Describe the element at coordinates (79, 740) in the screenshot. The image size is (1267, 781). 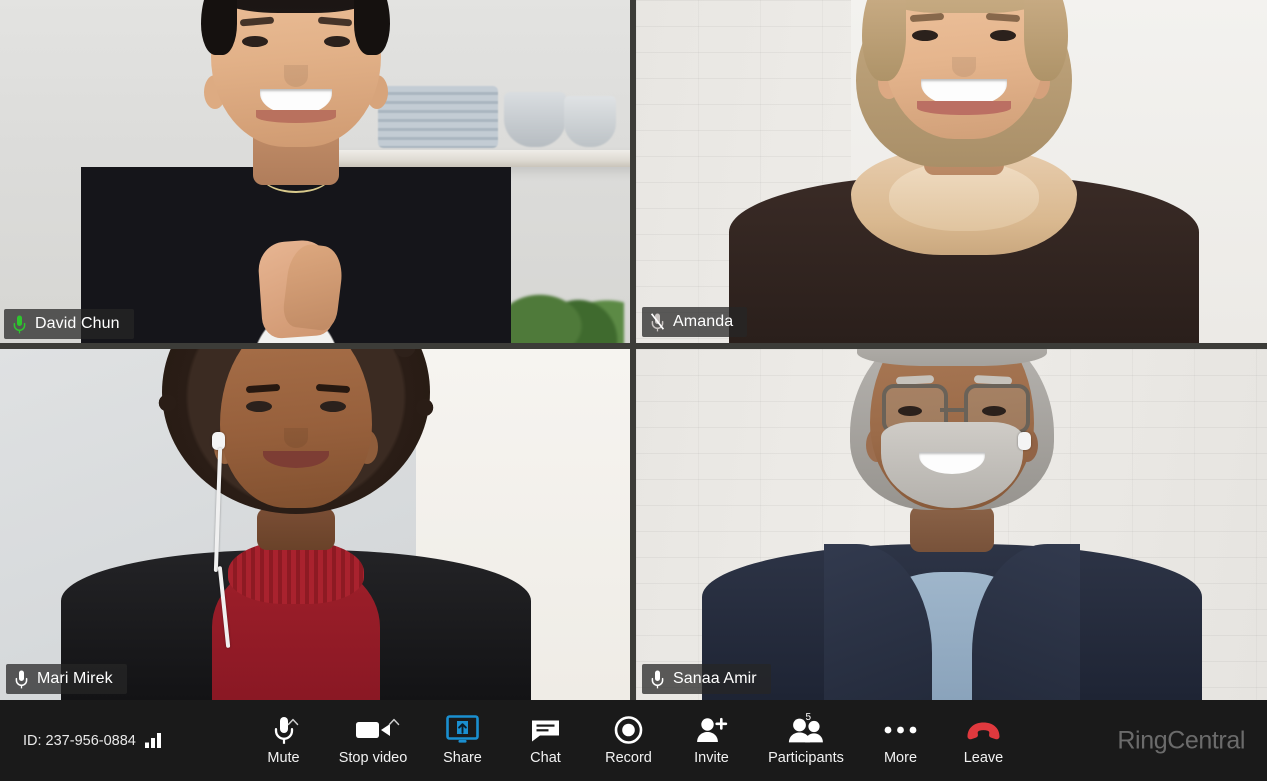
I see `meeting-id-label: ID: 237-956-0884` at that location.